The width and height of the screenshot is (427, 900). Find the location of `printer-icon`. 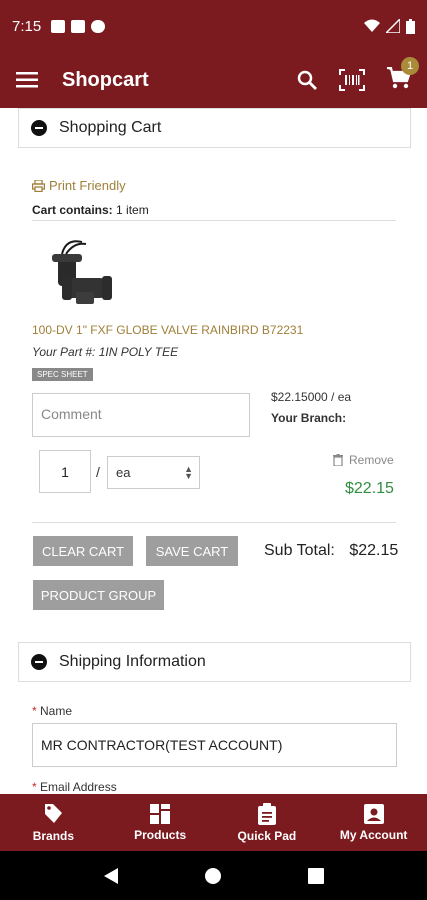

printer-icon is located at coordinates (38, 185).